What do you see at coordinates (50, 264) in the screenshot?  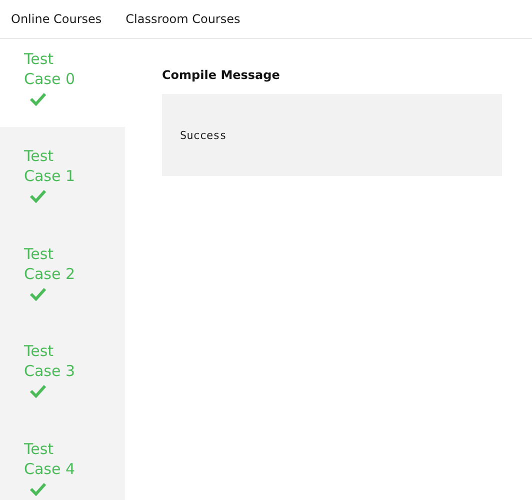 I see `test-case-label: Test Case 2` at bounding box center [50, 264].